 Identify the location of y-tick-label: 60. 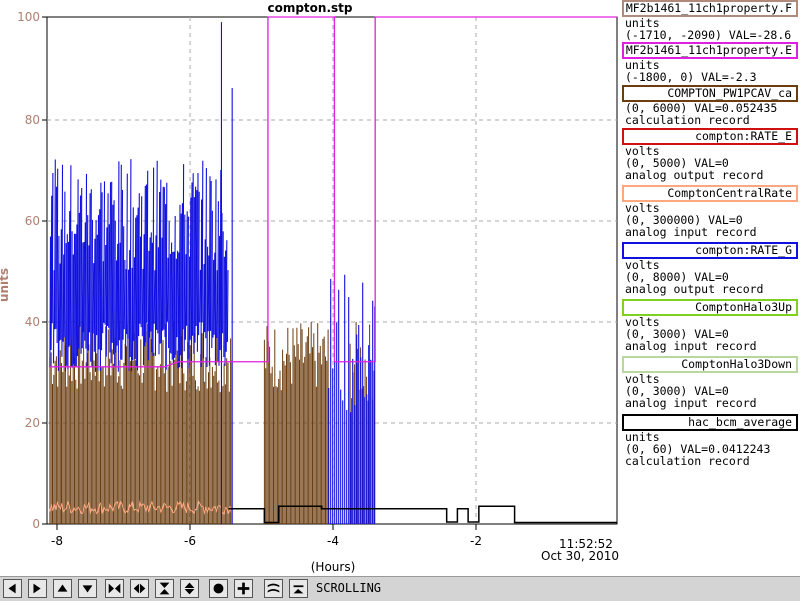
(32, 221).